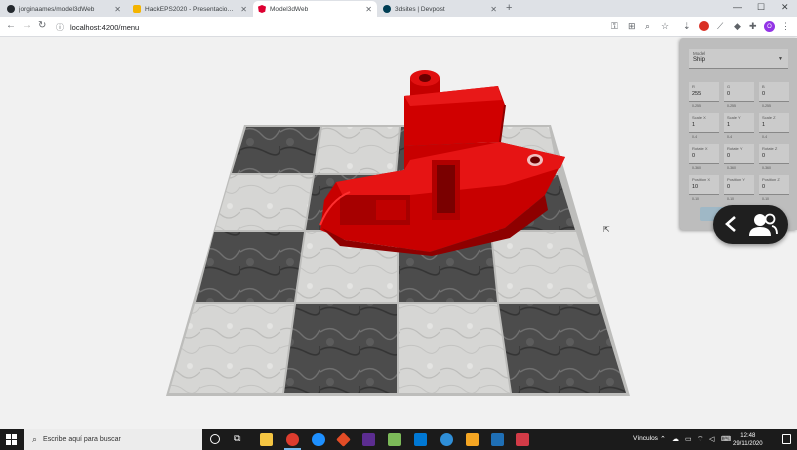  Describe the element at coordinates (11, 439) in the screenshot. I see `windows-start-icon` at that location.